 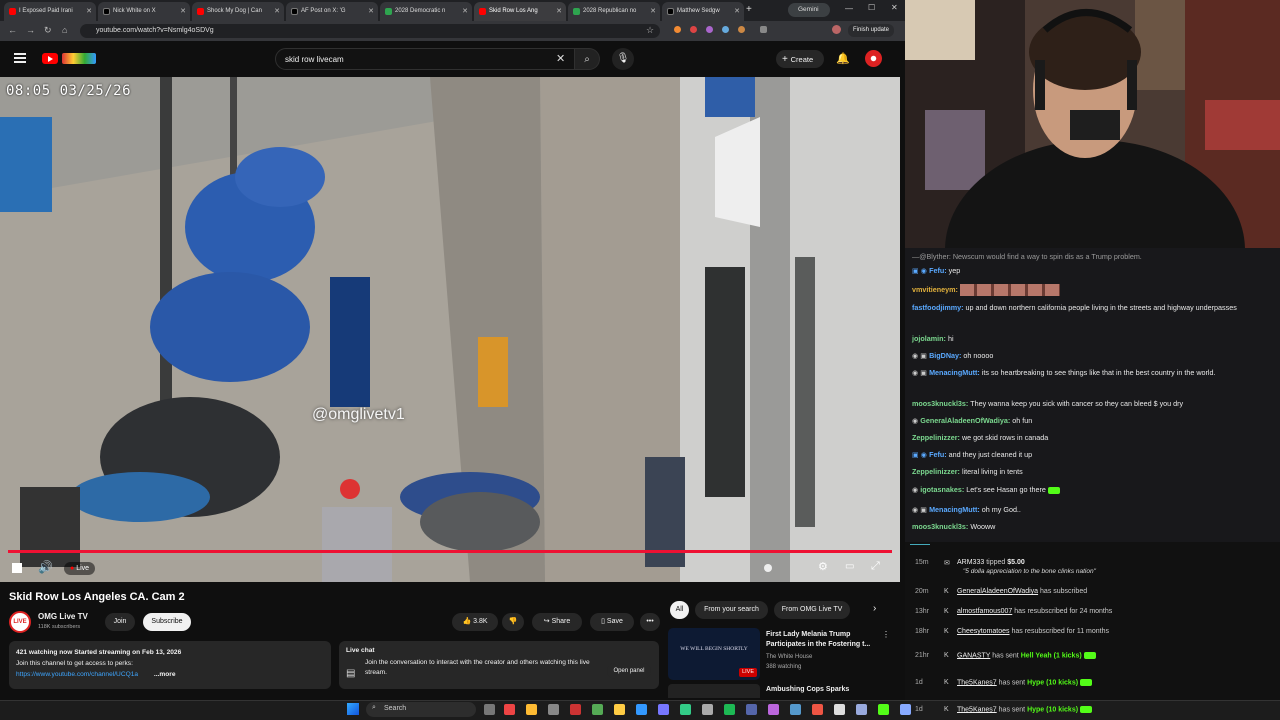 I want to click on browser-tab: AF Post on X: 'G ✕, so click(x=332, y=11).